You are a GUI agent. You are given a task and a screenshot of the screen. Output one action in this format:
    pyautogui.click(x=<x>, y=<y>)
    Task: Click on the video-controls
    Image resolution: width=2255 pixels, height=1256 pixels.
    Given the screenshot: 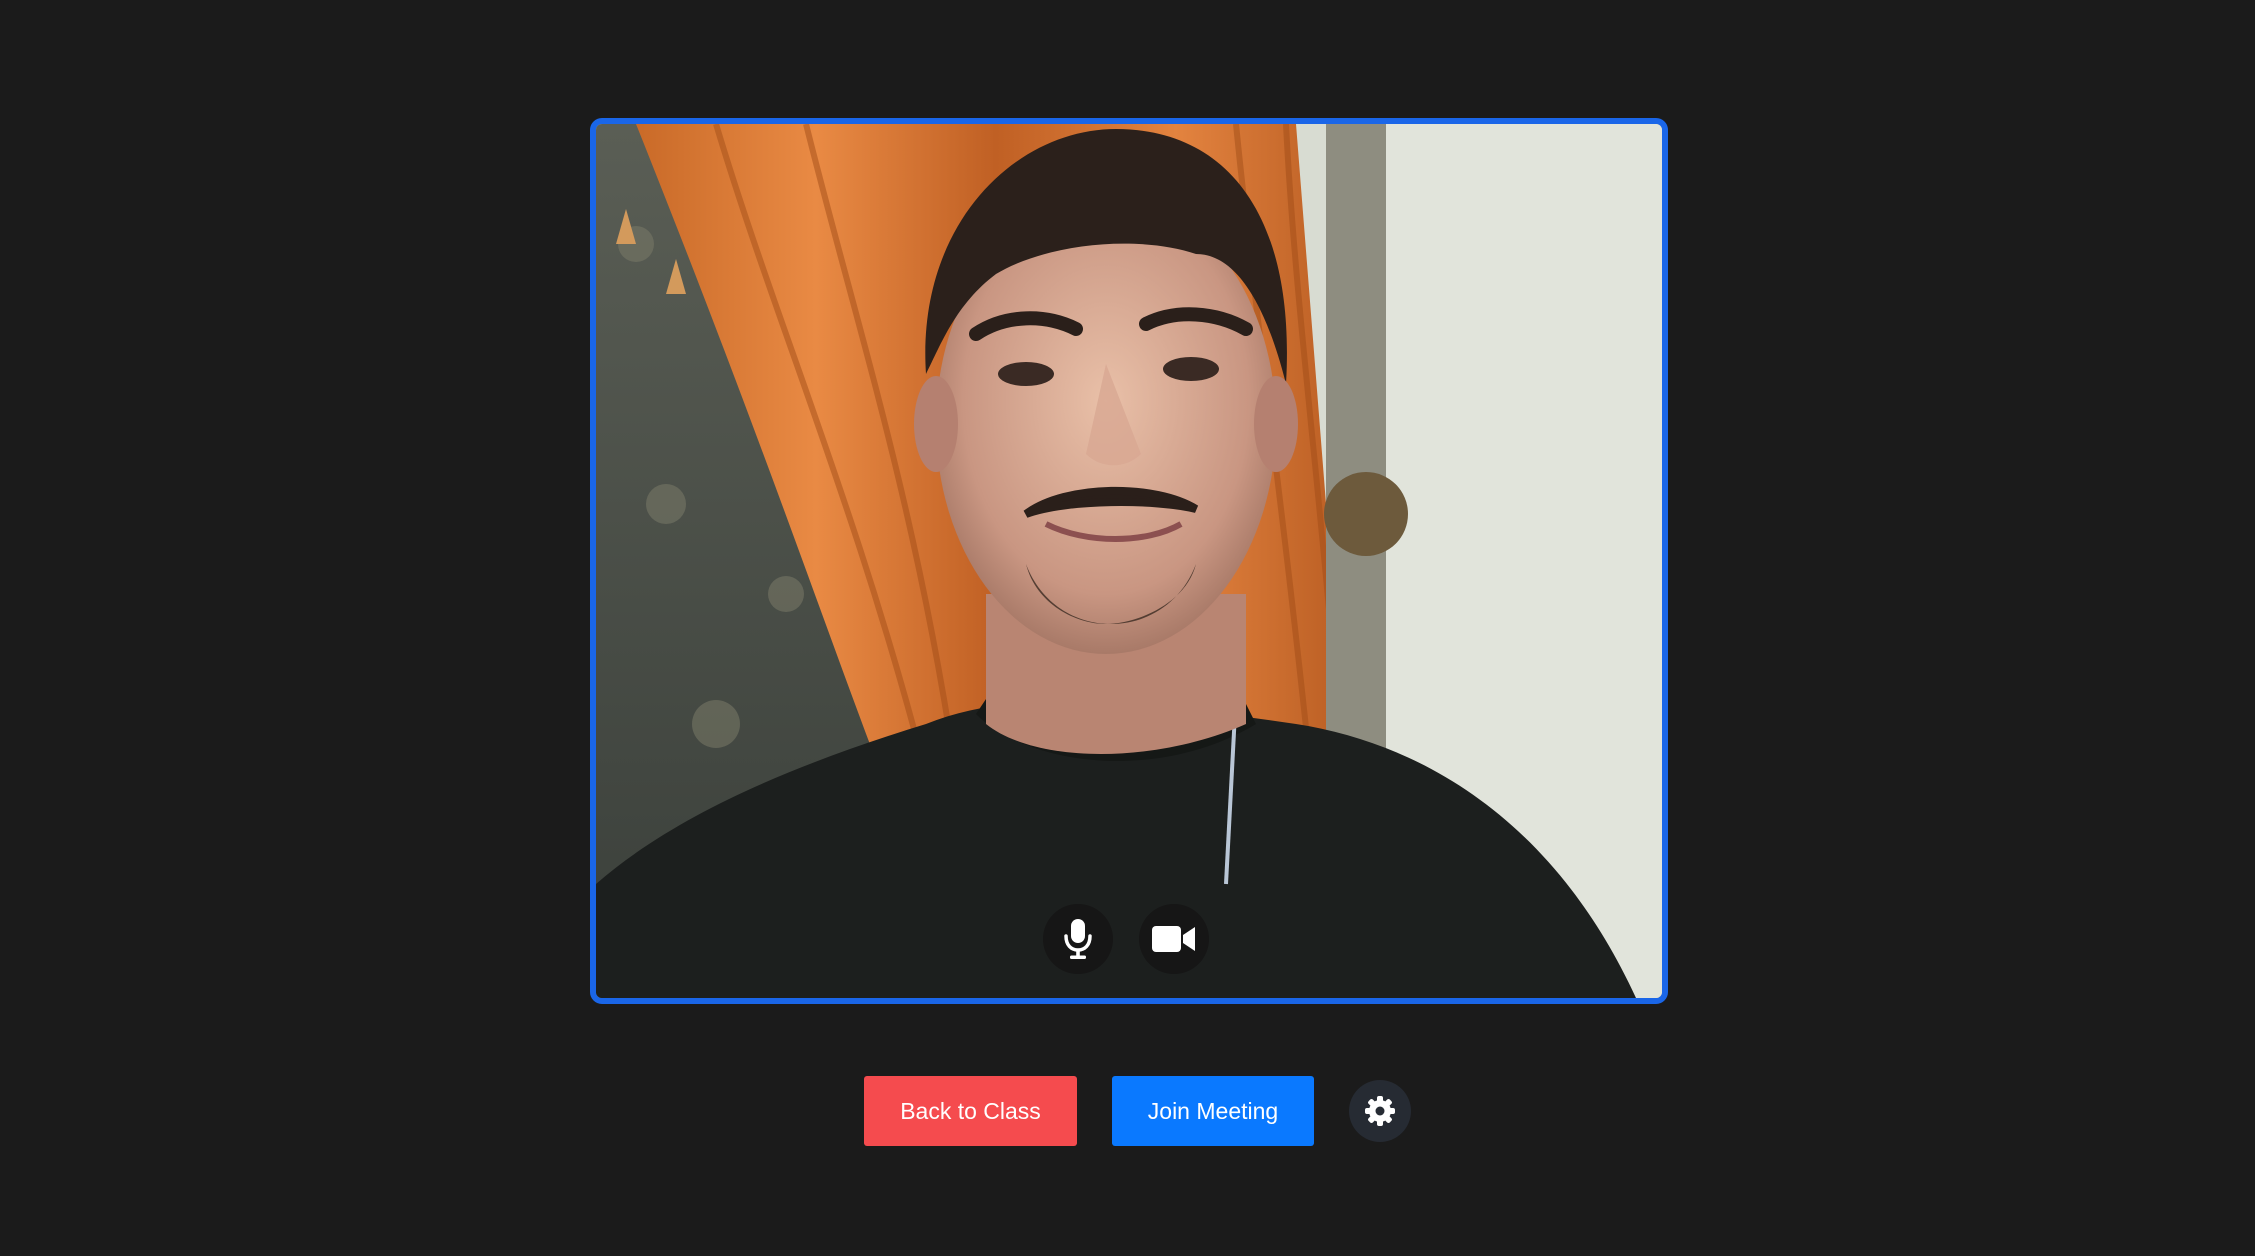 What is the action you would take?
    pyautogui.click(x=1129, y=939)
    